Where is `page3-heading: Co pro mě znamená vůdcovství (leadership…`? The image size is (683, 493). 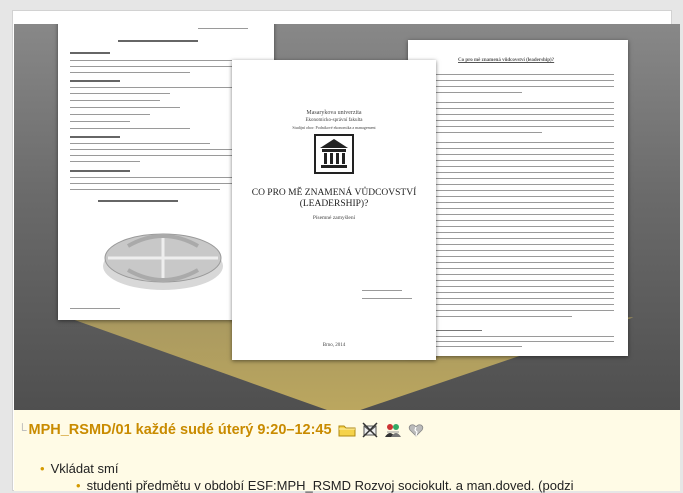 page3-heading: Co pro mě znamená vůdcovství (leadership… is located at coordinates (506, 60).